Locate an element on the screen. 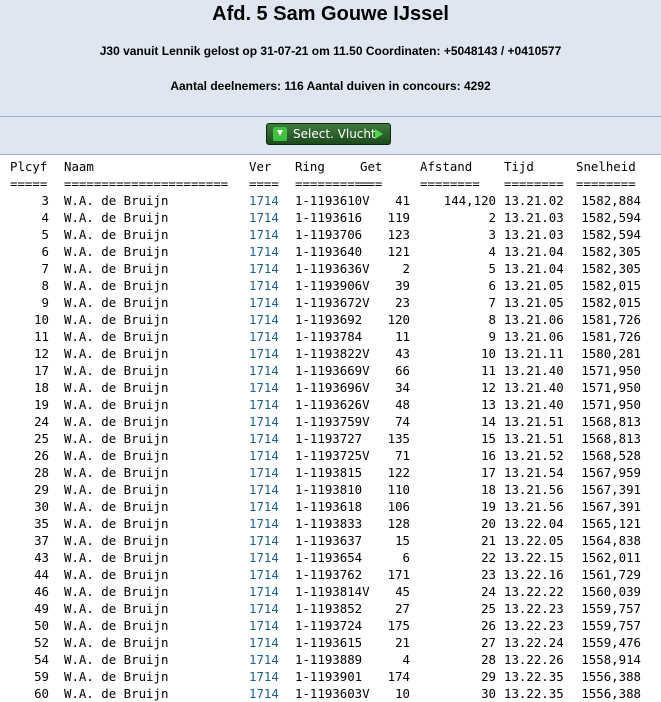 This screenshot has width=661, height=702. select-flight-label: Select. Vlucht is located at coordinates (334, 134).